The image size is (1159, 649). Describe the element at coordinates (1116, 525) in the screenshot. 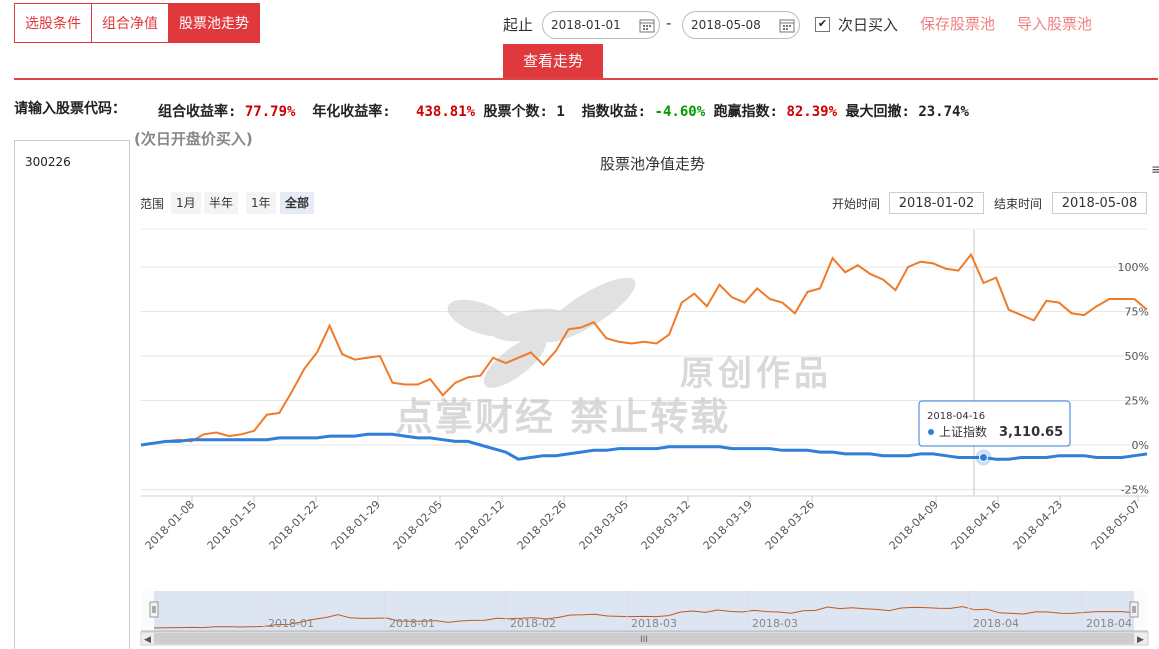

I see `x-tick-label: 2018-05-07` at that location.